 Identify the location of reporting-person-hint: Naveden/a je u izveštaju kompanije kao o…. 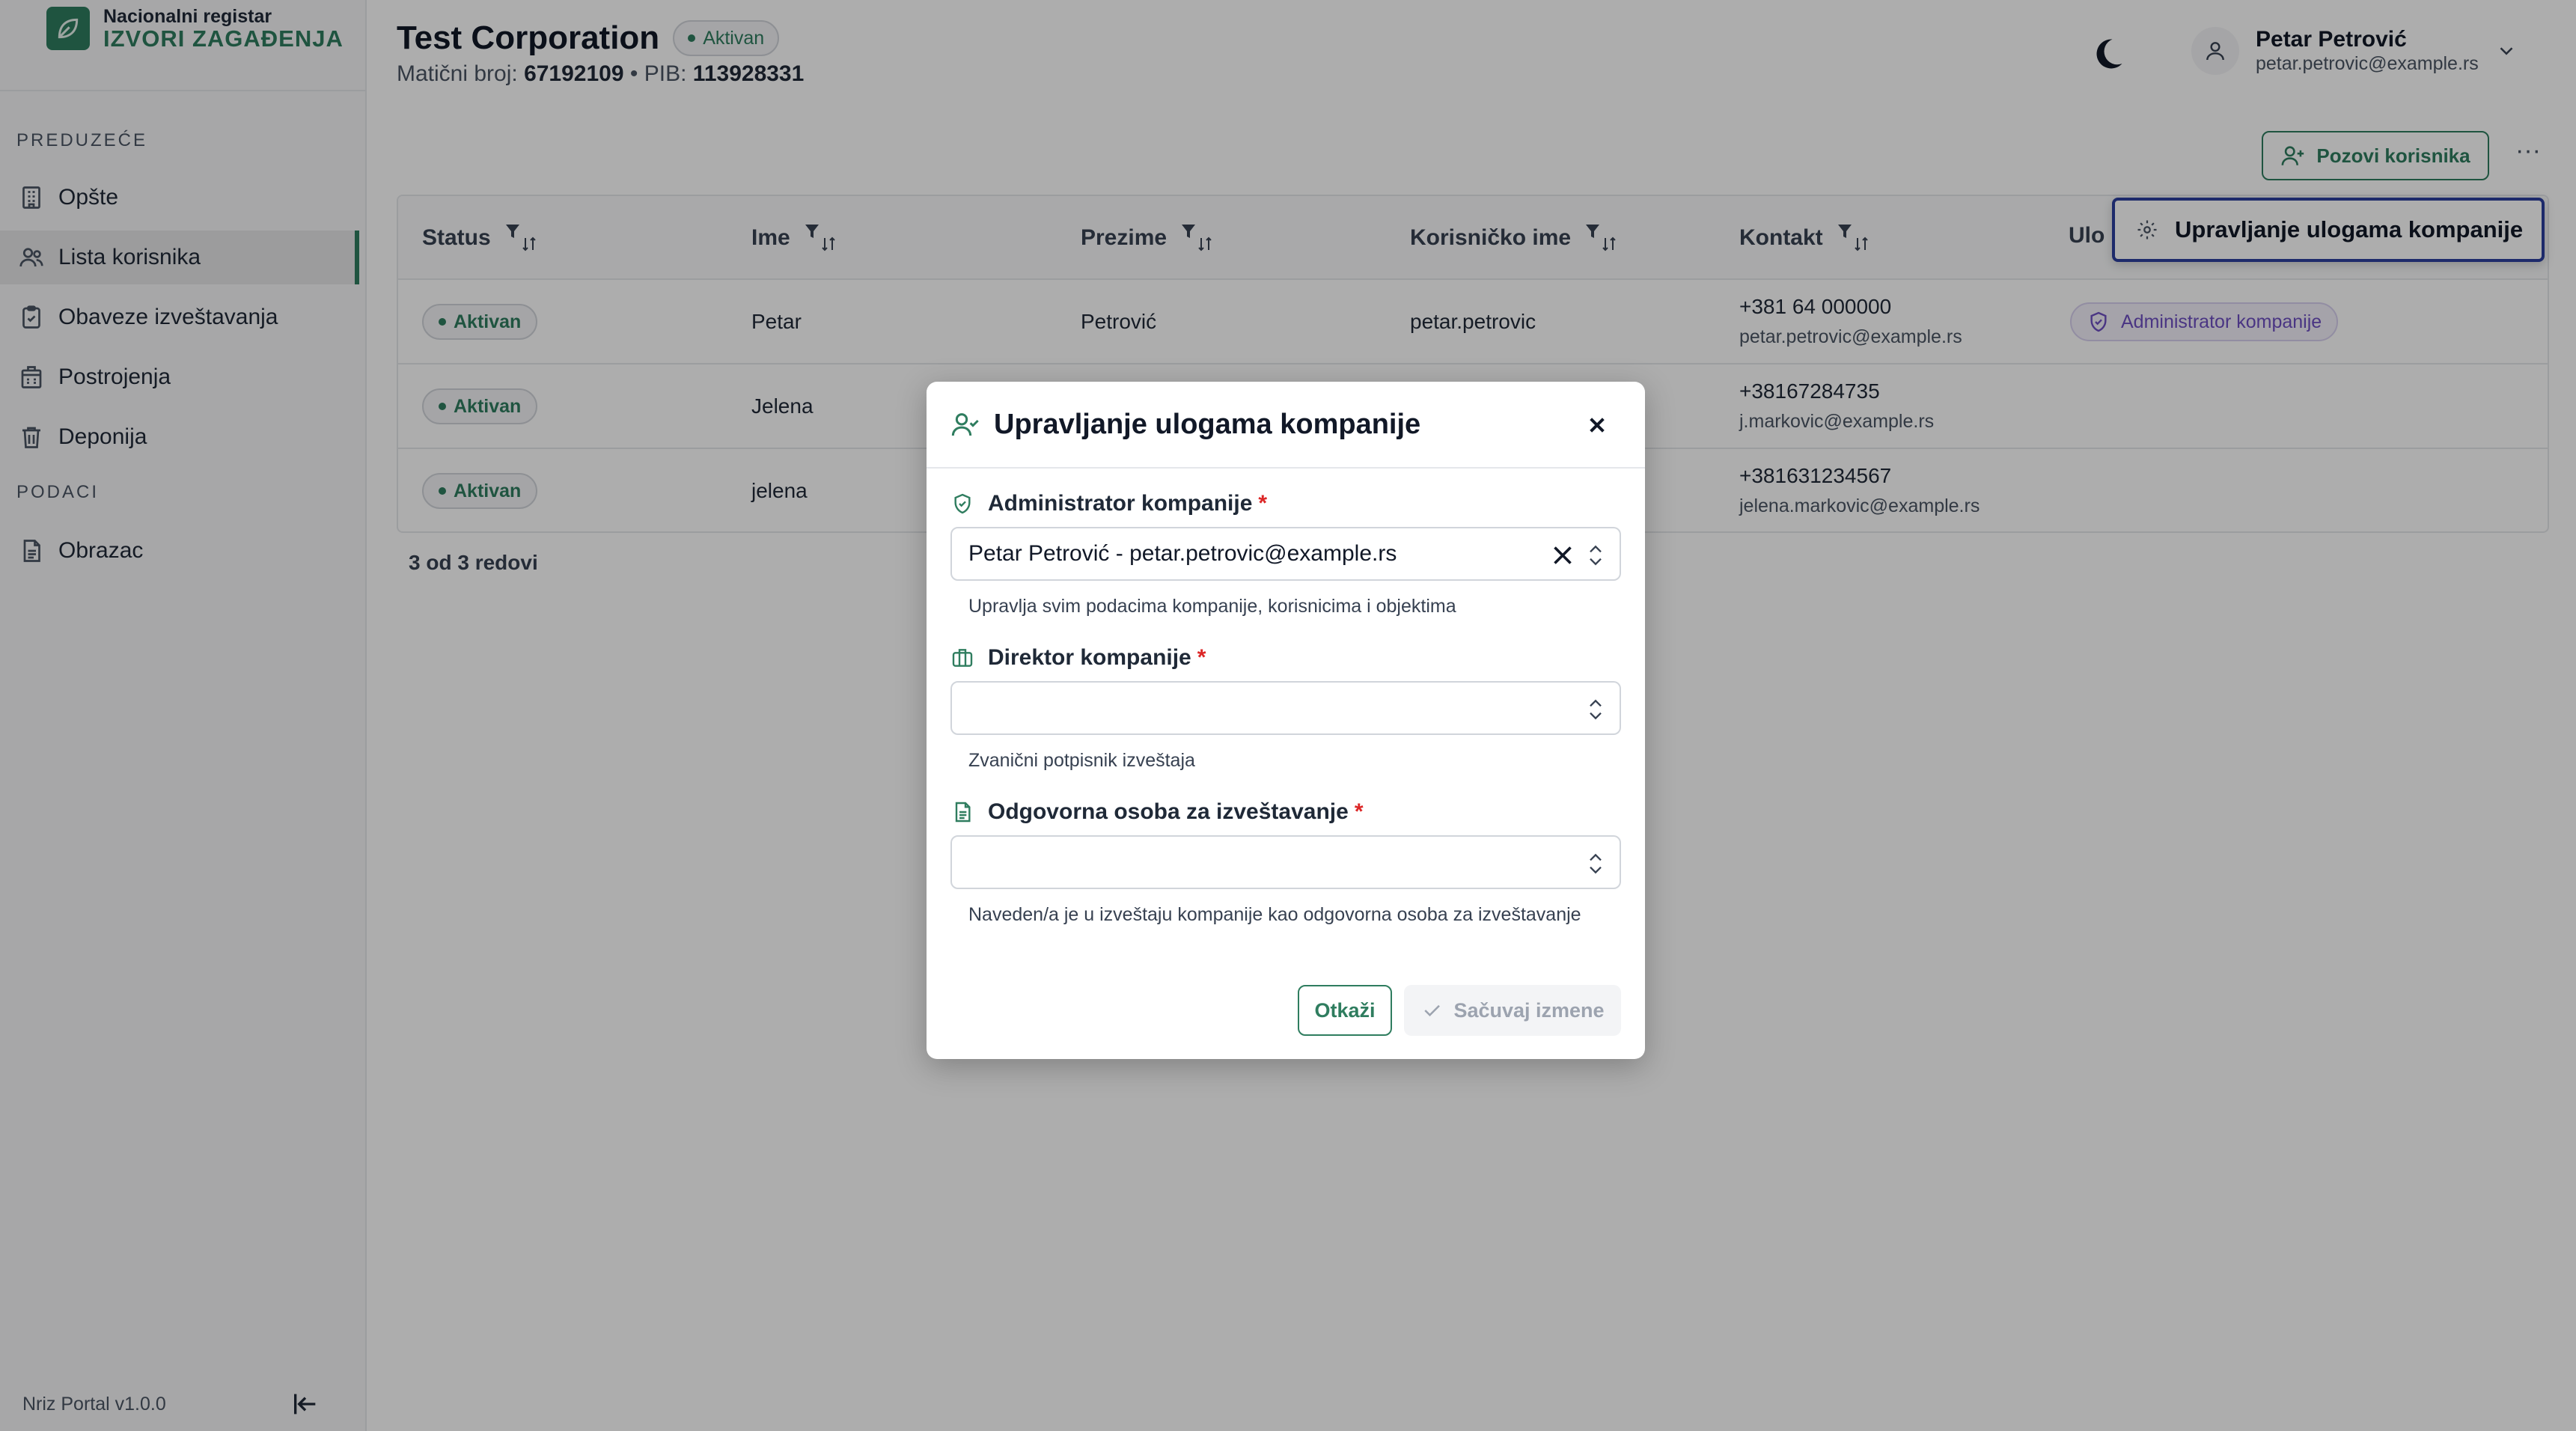
(1274, 914).